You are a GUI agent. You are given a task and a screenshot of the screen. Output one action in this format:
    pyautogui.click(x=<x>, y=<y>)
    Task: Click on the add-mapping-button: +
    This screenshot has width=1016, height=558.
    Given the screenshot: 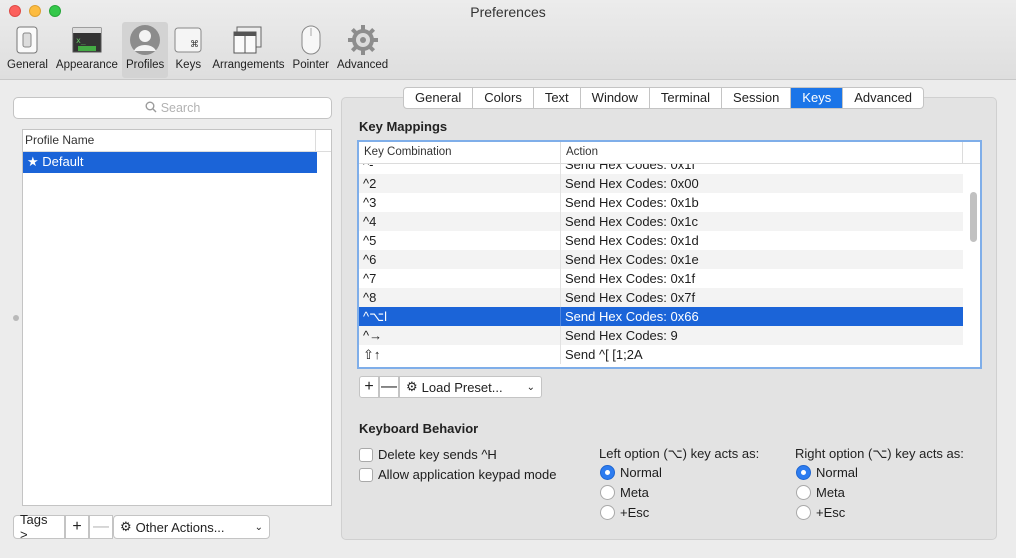 What is the action you would take?
    pyautogui.click(x=369, y=387)
    